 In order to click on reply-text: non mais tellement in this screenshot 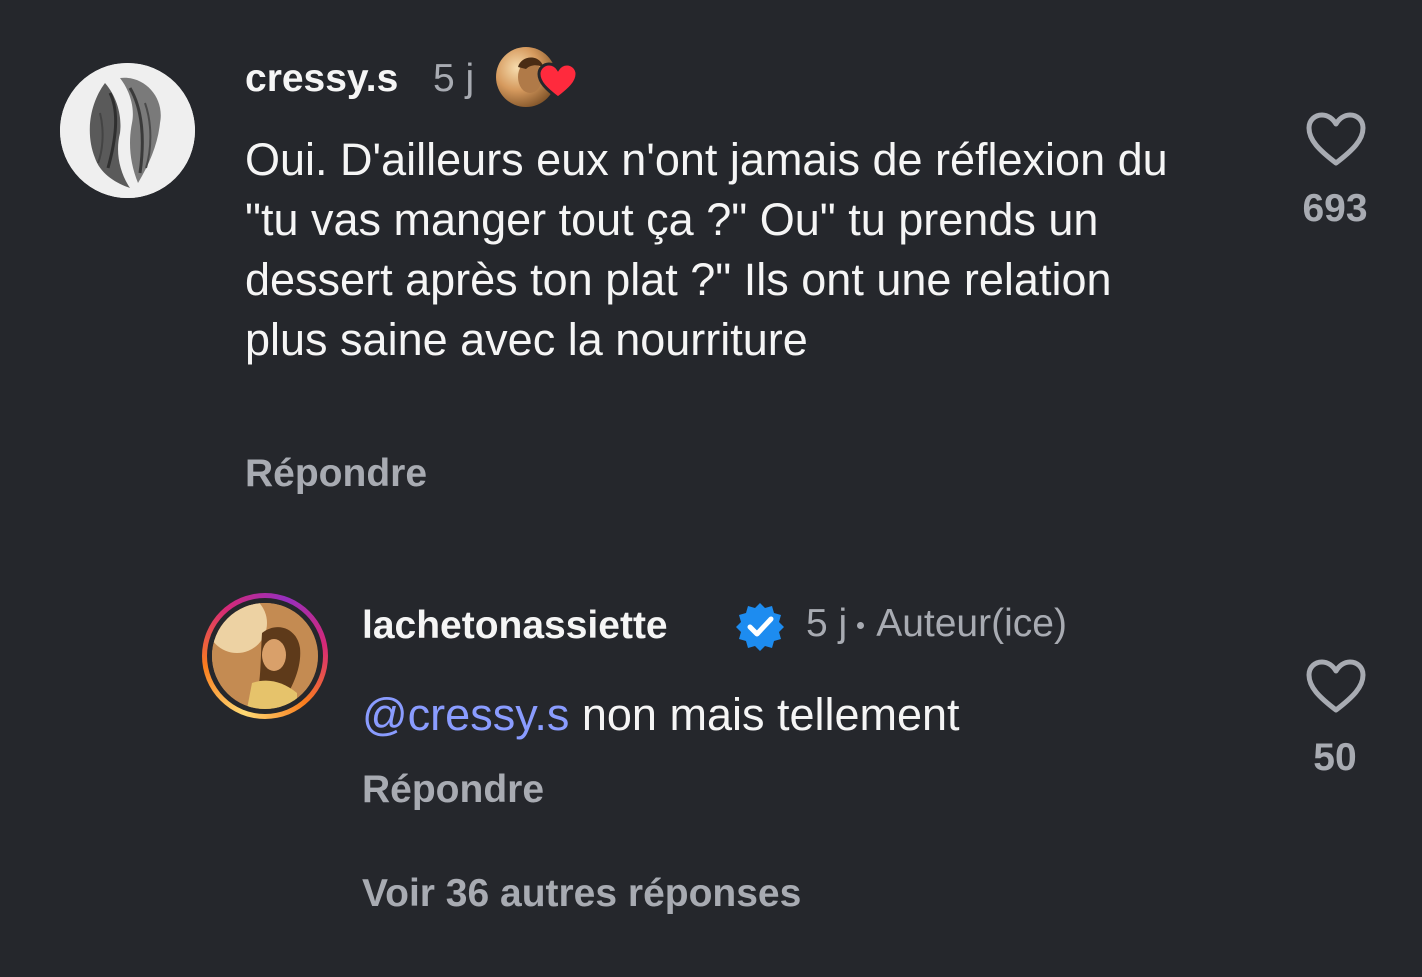, I will do `click(770, 714)`.